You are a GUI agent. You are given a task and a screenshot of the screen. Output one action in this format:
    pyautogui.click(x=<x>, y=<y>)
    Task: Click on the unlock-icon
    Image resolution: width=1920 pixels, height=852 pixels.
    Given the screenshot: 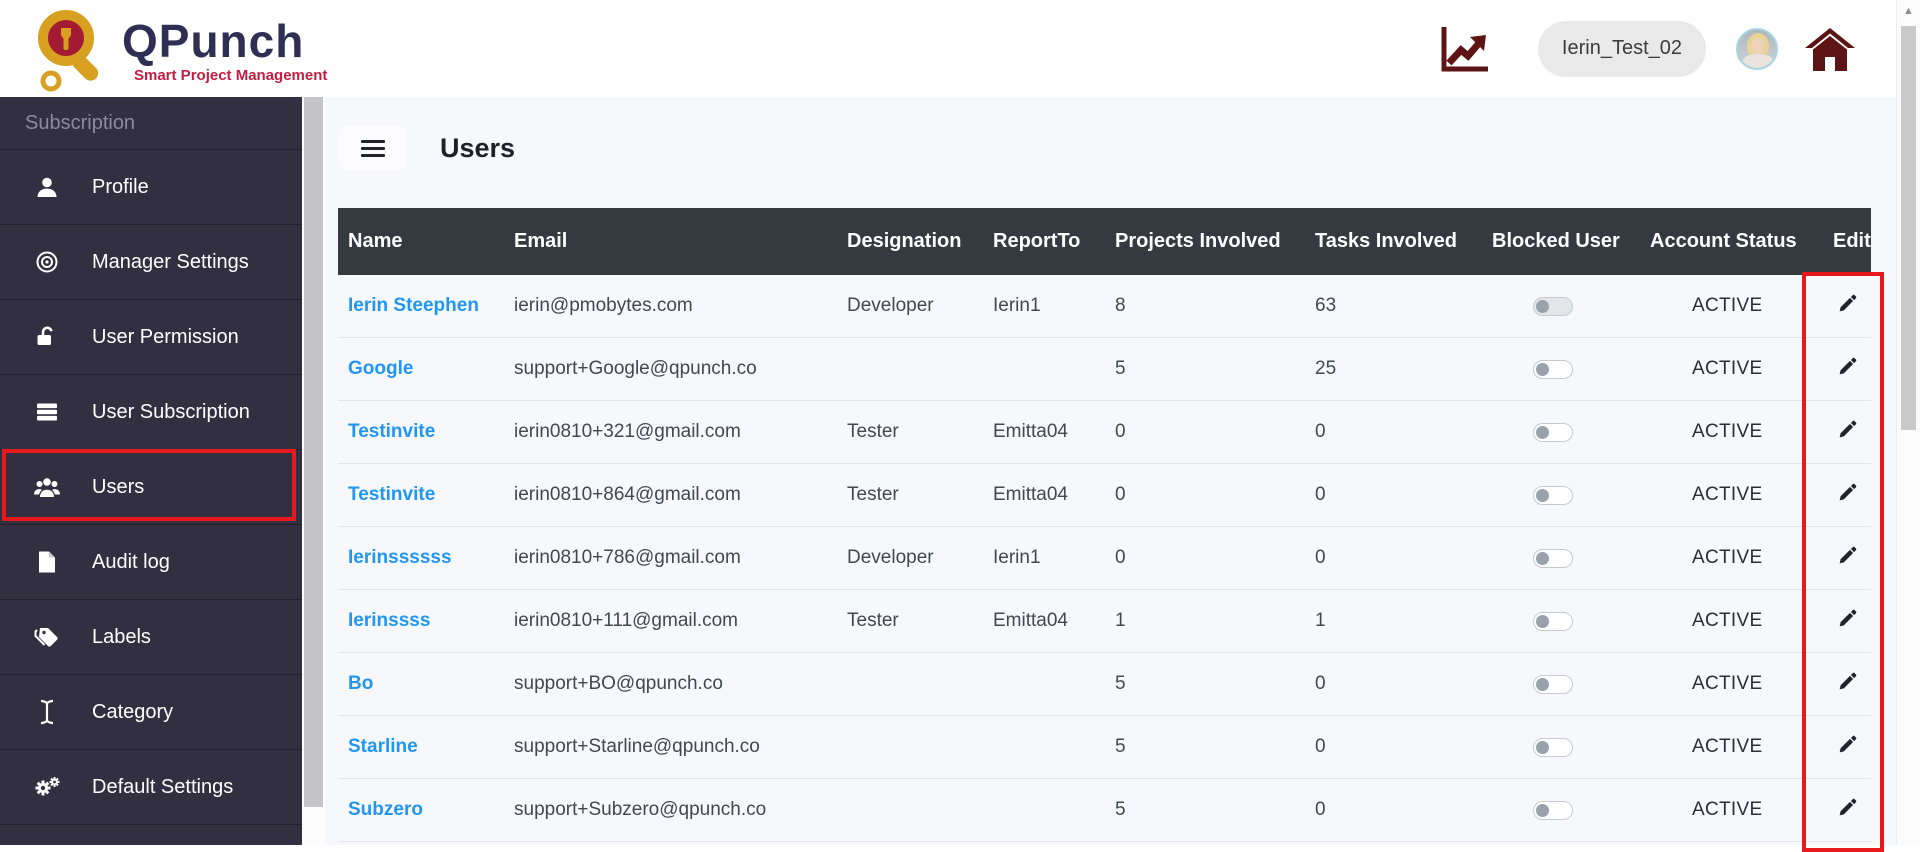 What is the action you would take?
    pyautogui.click(x=47, y=337)
    